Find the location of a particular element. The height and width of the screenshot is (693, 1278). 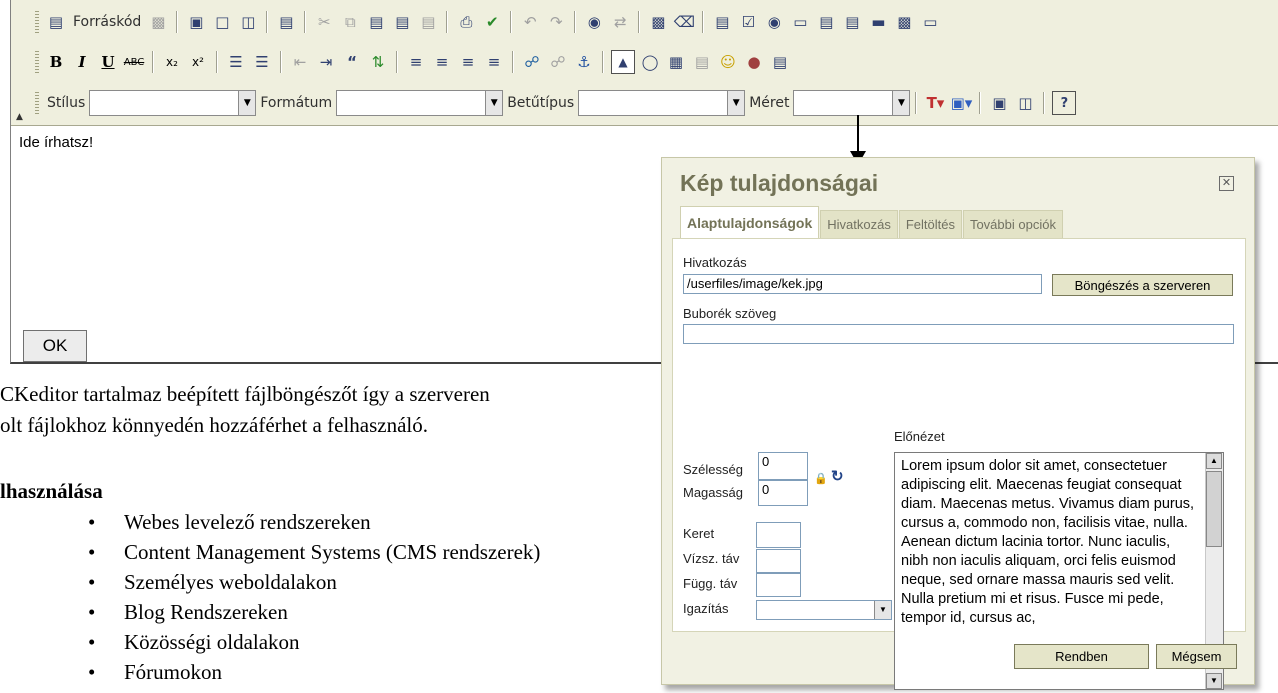

italic-icon: I is located at coordinates (82, 62).